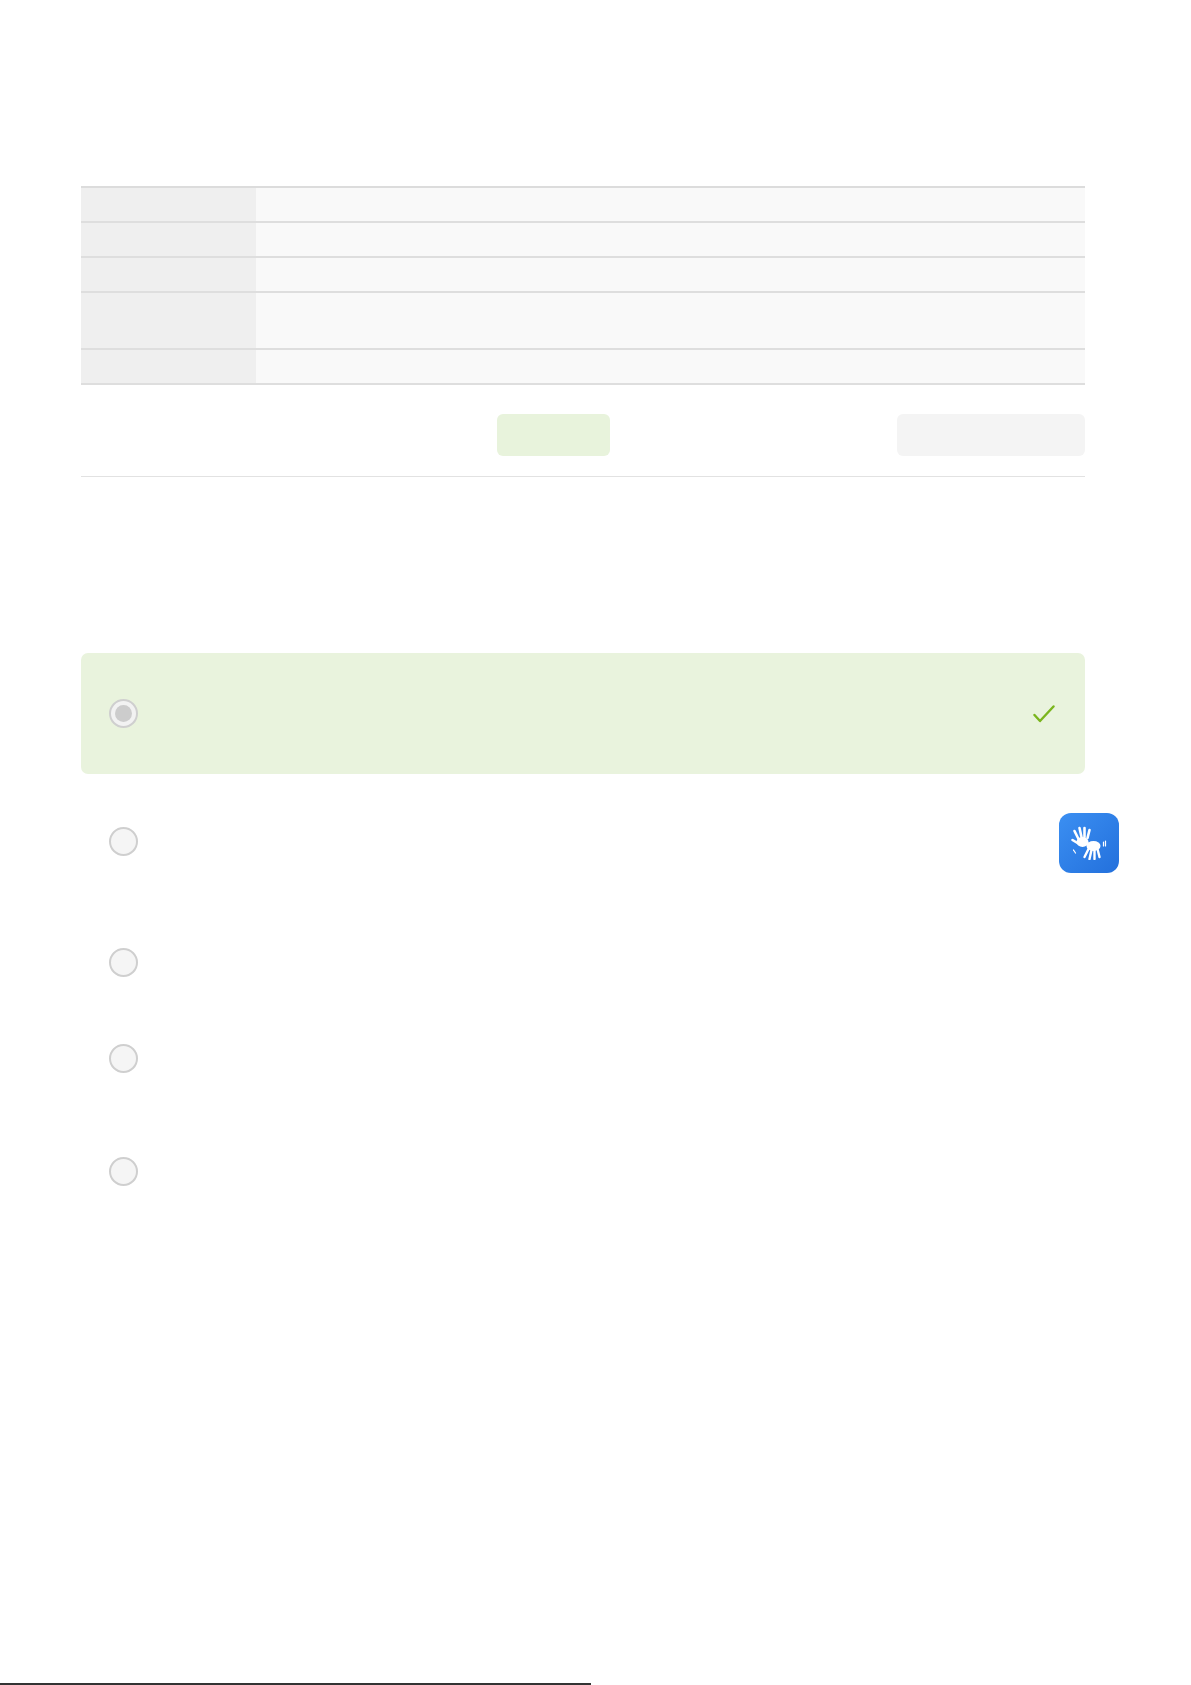 The image size is (1191, 1685). Describe the element at coordinates (553, 435) in the screenshot. I see `primary-button` at that location.